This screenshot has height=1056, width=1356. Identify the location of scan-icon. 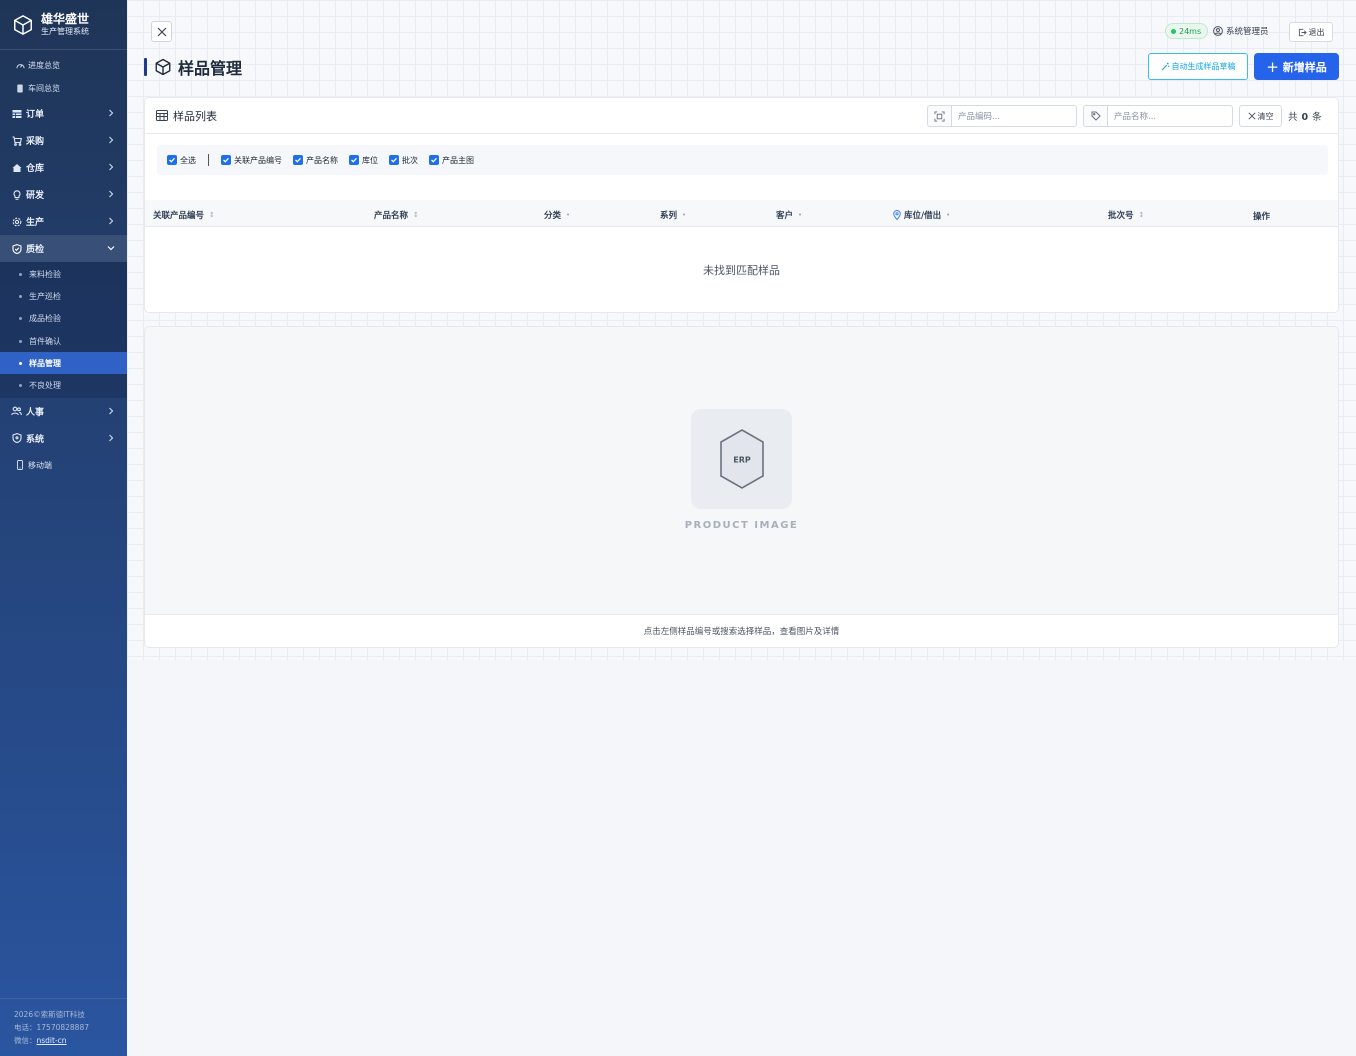
(939, 116).